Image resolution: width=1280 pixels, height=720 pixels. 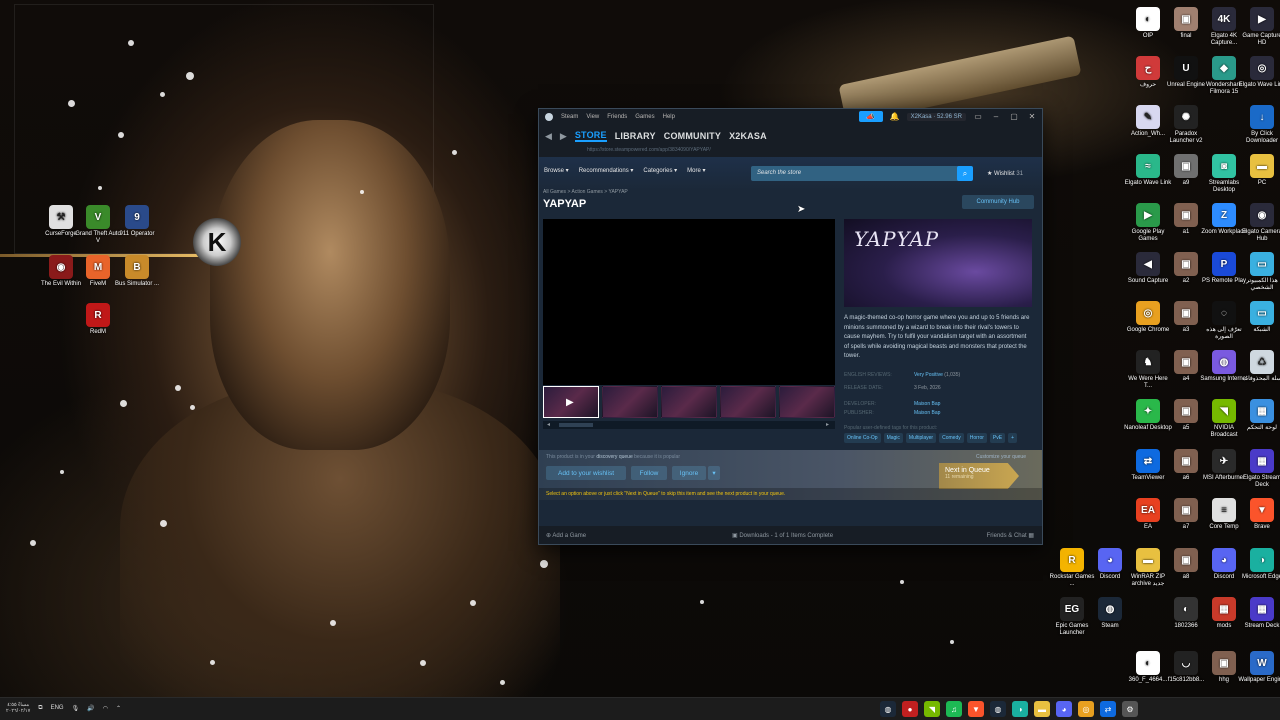 I want to click on game-tag: Magic, so click(x=893, y=438).